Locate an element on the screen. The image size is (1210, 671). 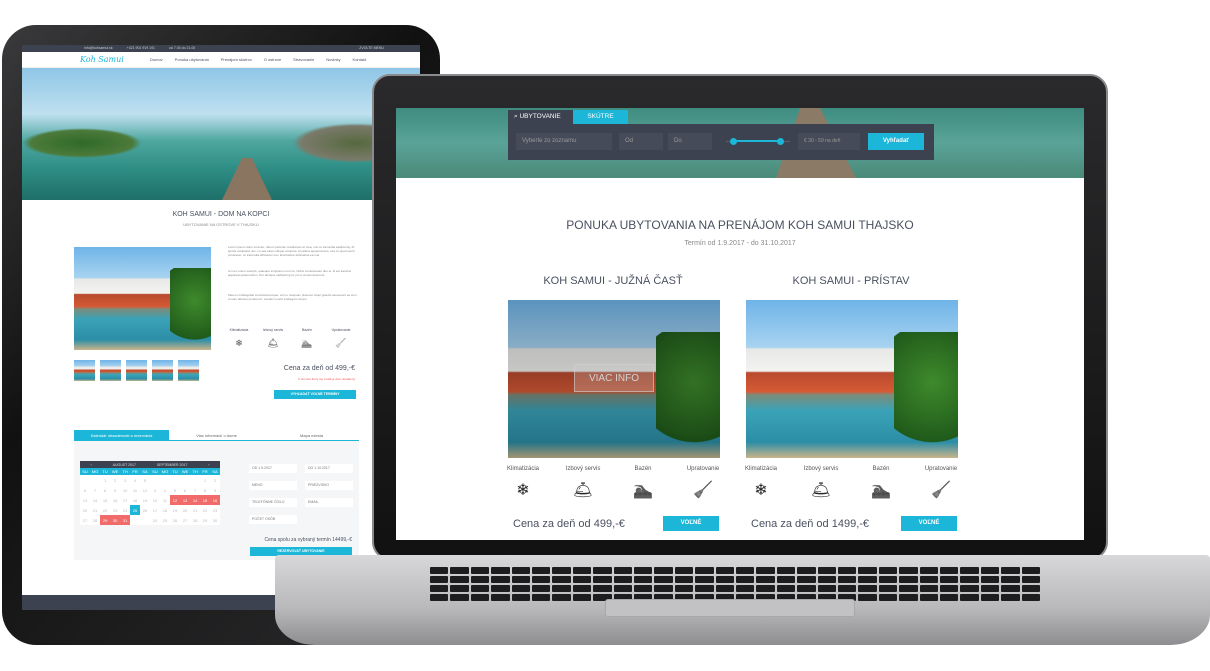
name-input: MENO is located at coordinates (273, 485).